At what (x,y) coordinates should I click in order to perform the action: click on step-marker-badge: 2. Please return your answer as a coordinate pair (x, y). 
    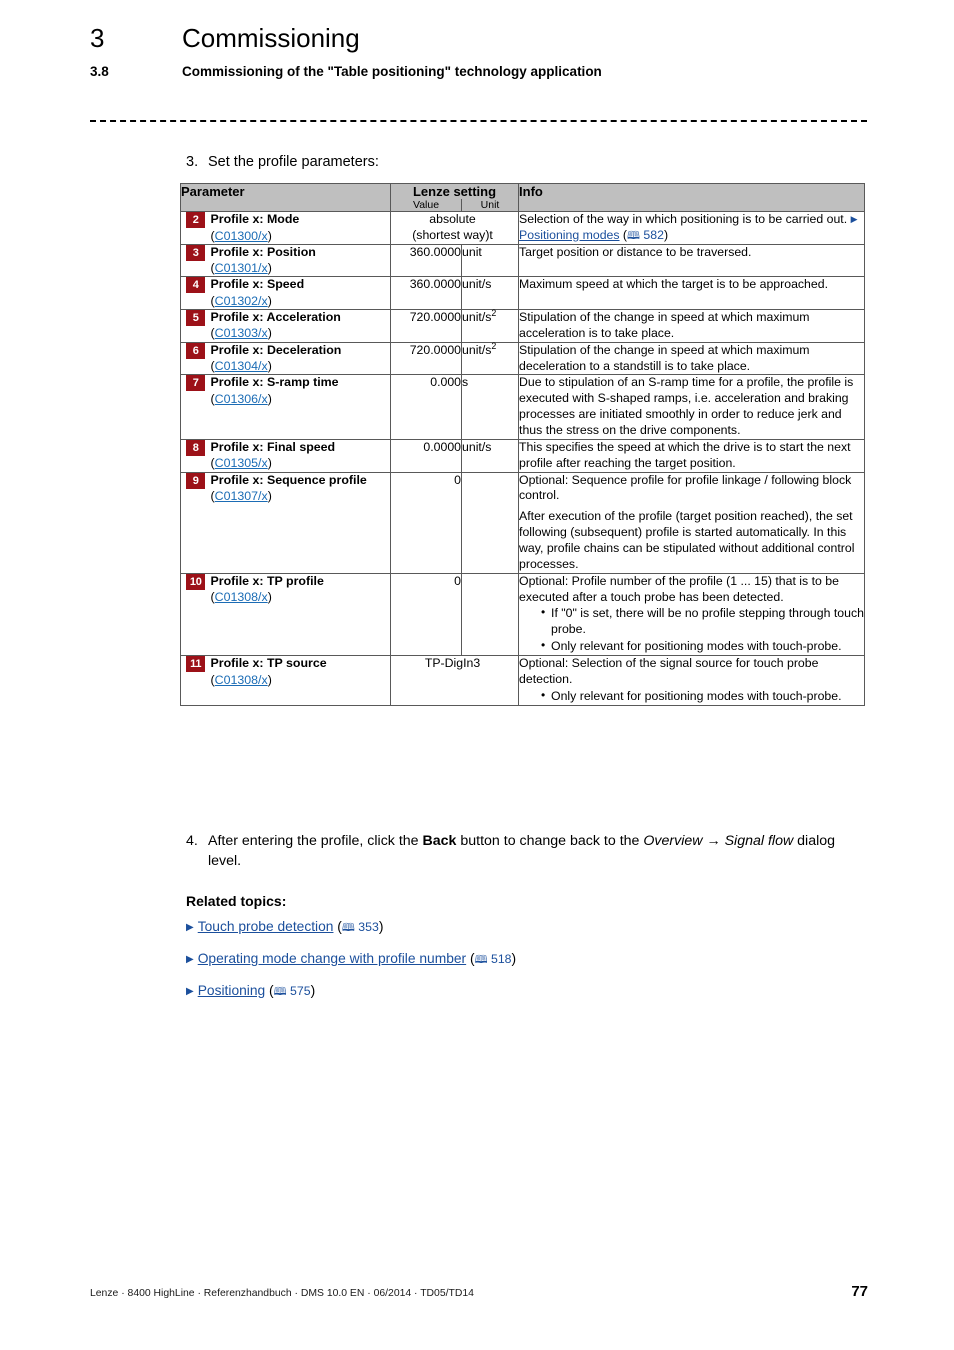
    Looking at the image, I should click on (196, 220).